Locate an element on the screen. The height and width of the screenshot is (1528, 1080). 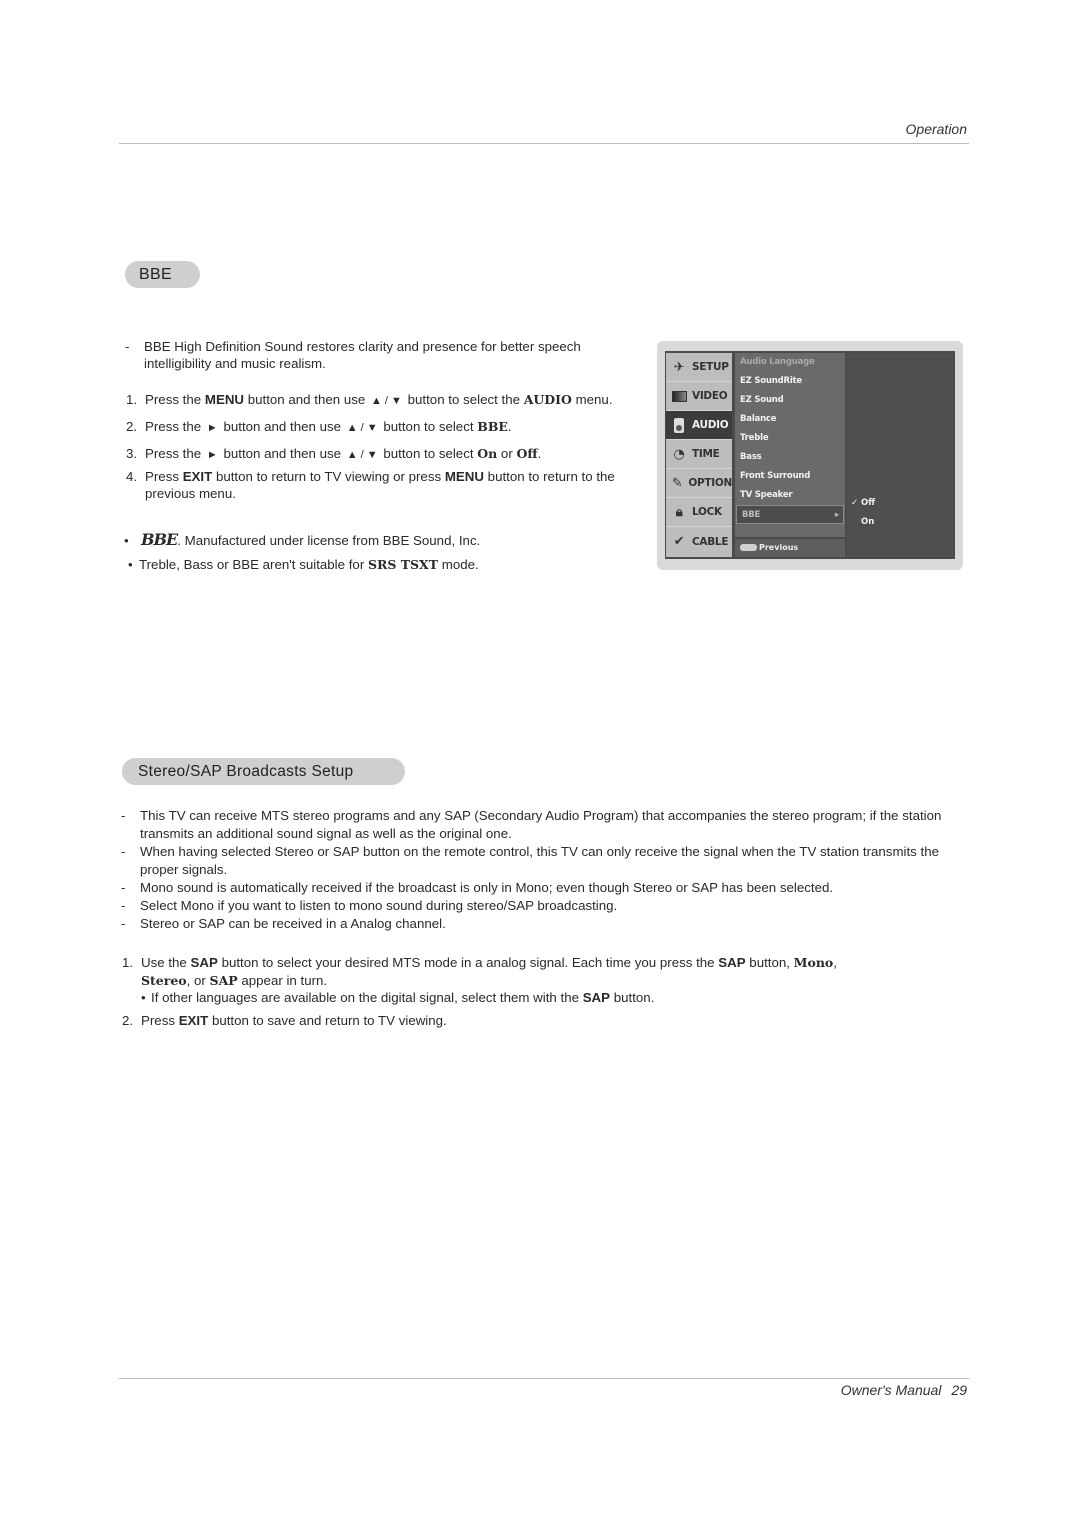
tab-option: ✎ OPTION is located at coordinates (699, 483).